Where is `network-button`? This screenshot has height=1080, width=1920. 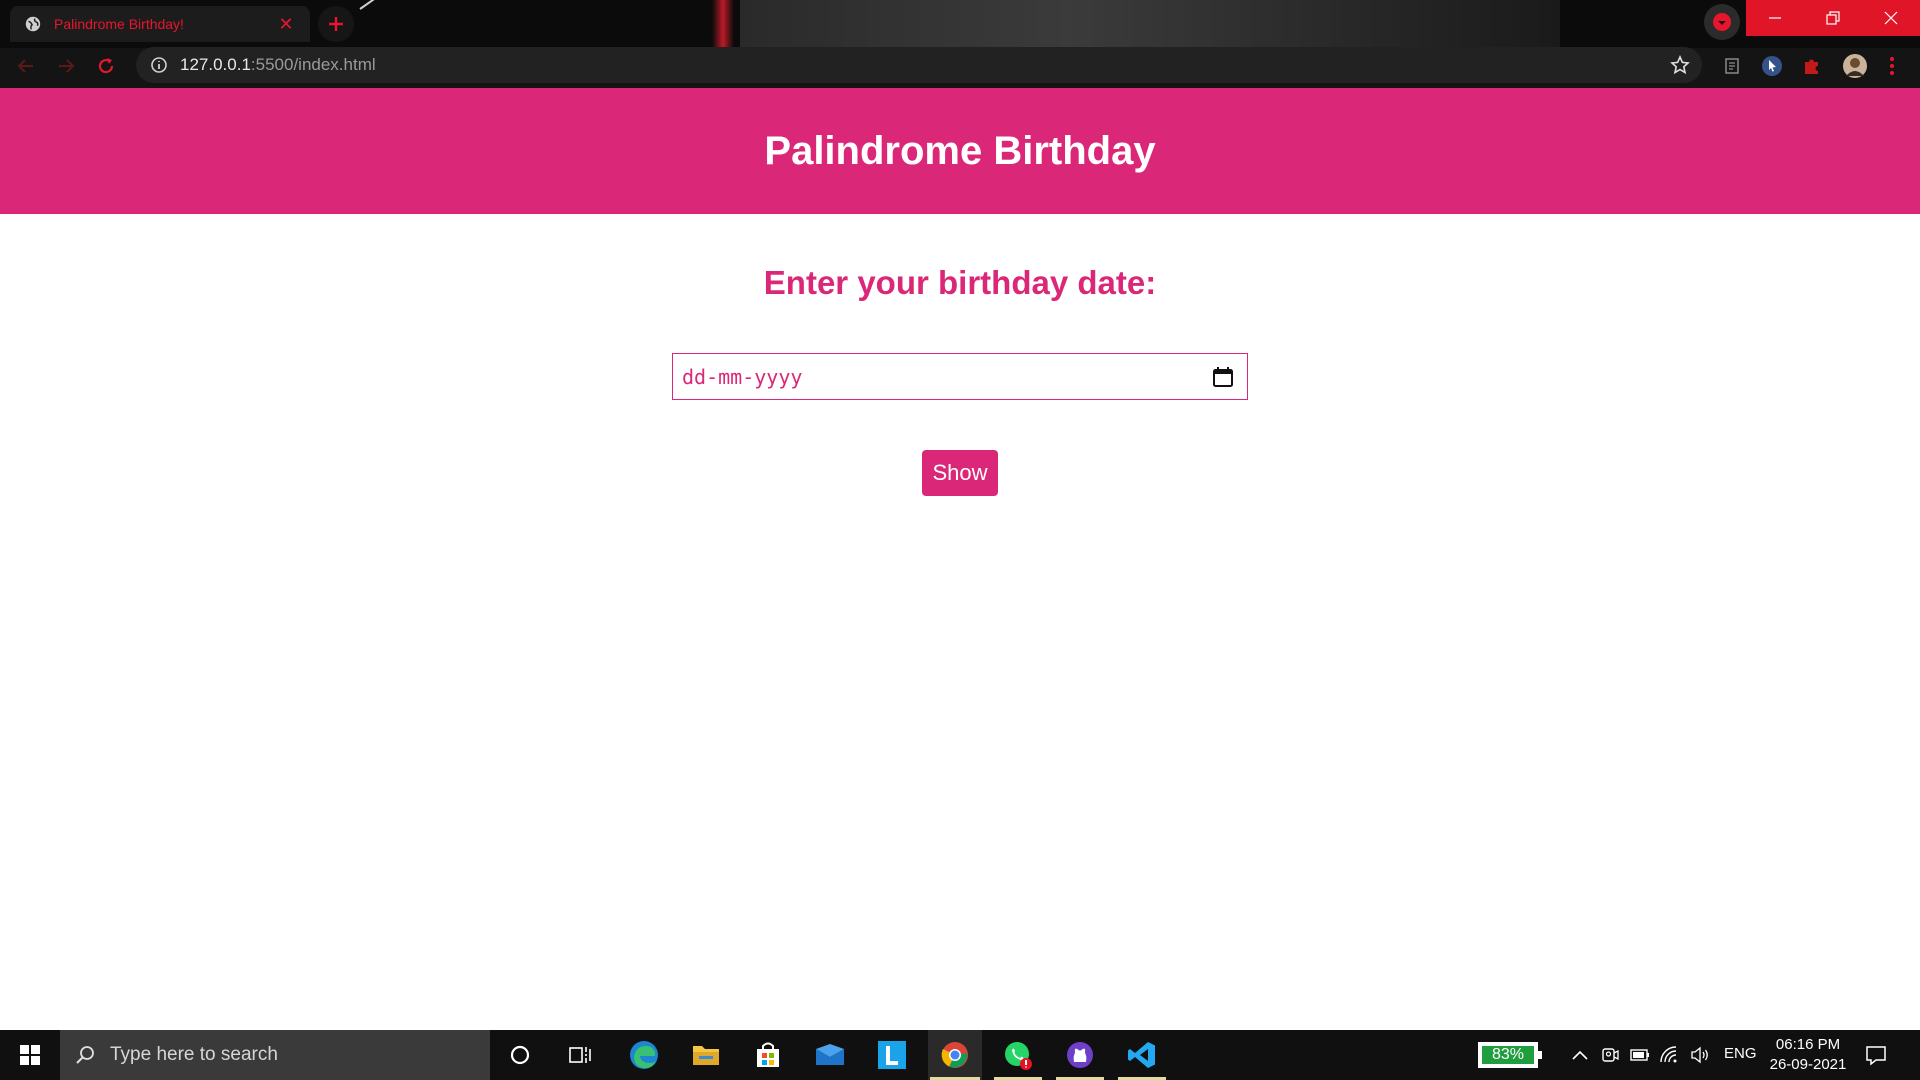 network-button is located at coordinates (1670, 1055).